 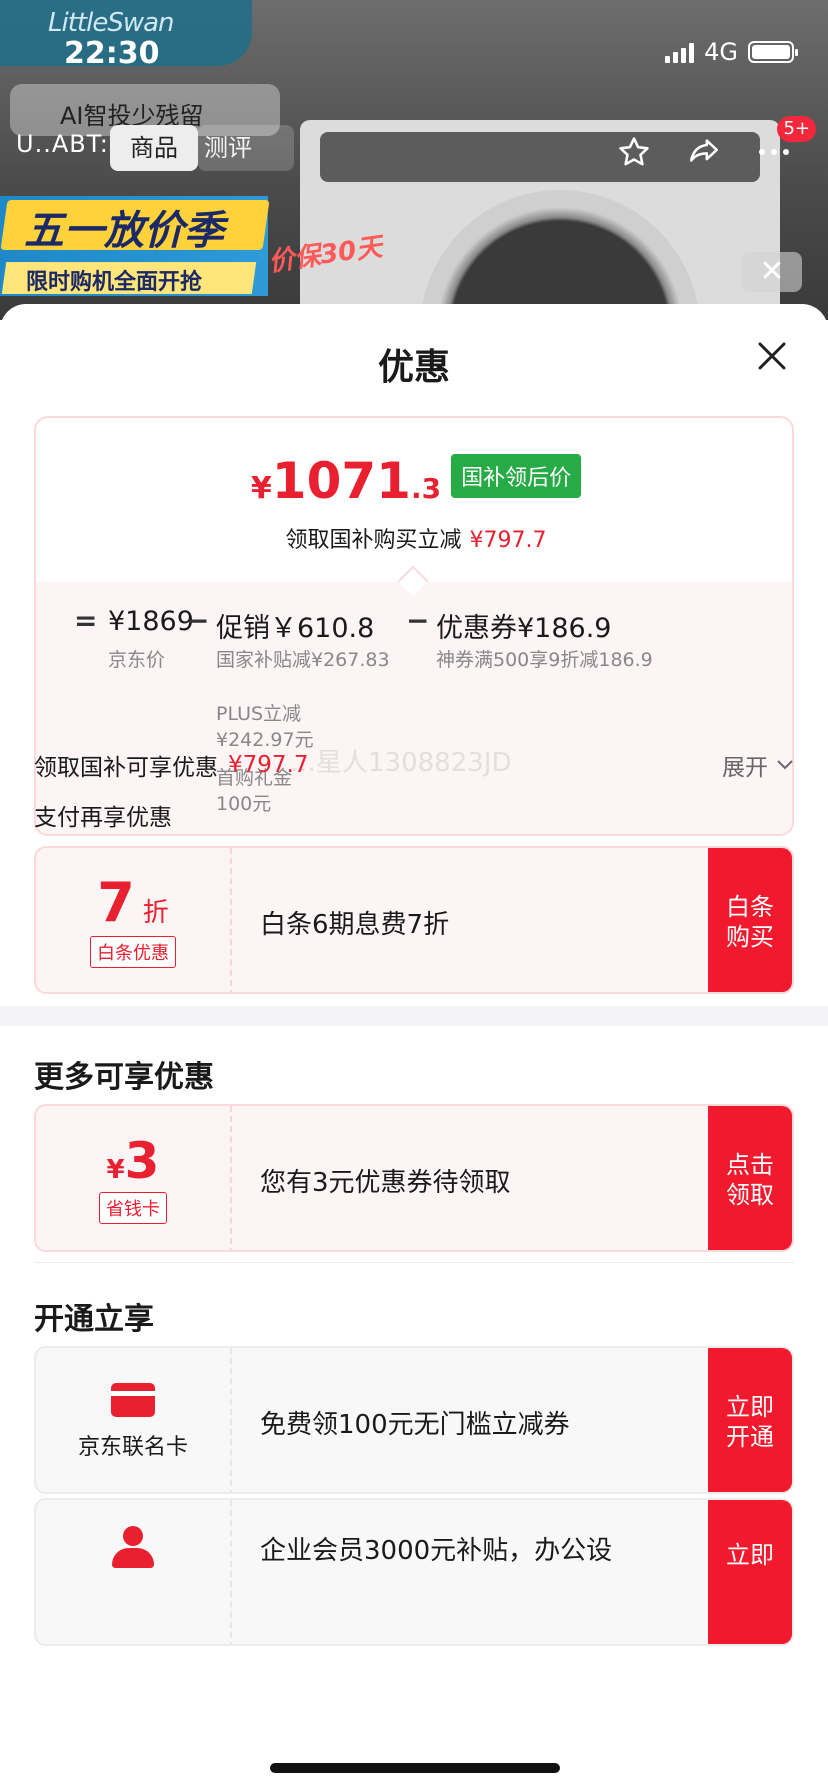 What do you see at coordinates (295, 628) in the screenshot?
I see `promo-value: 促销￥610.8` at bounding box center [295, 628].